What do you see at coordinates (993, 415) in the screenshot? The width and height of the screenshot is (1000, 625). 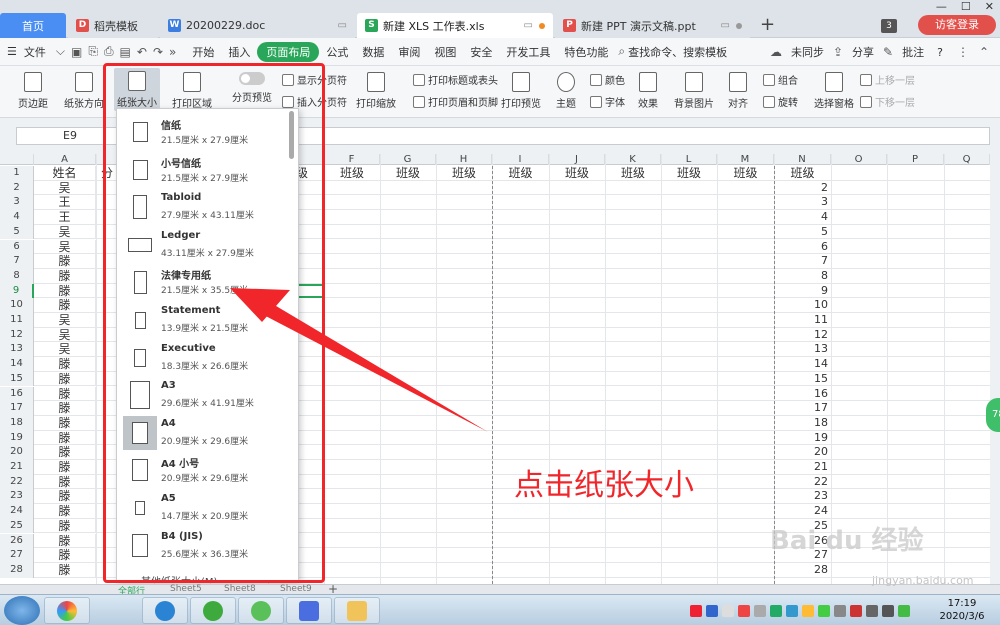 I see `side-float-badge: 78` at bounding box center [993, 415].